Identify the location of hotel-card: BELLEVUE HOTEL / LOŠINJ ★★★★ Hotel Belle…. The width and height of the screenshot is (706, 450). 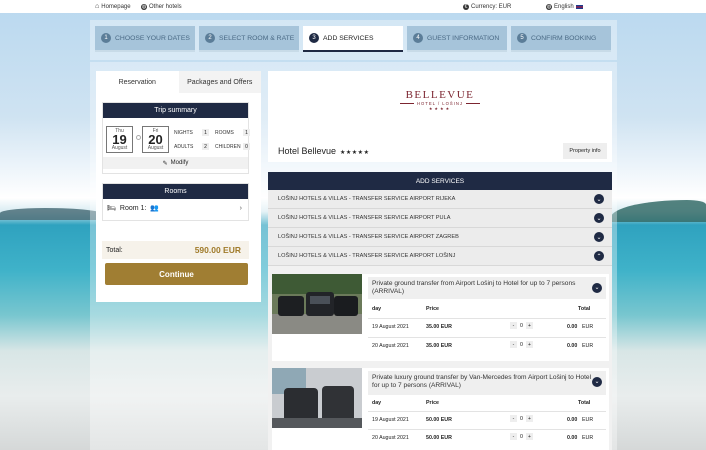
(440, 116).